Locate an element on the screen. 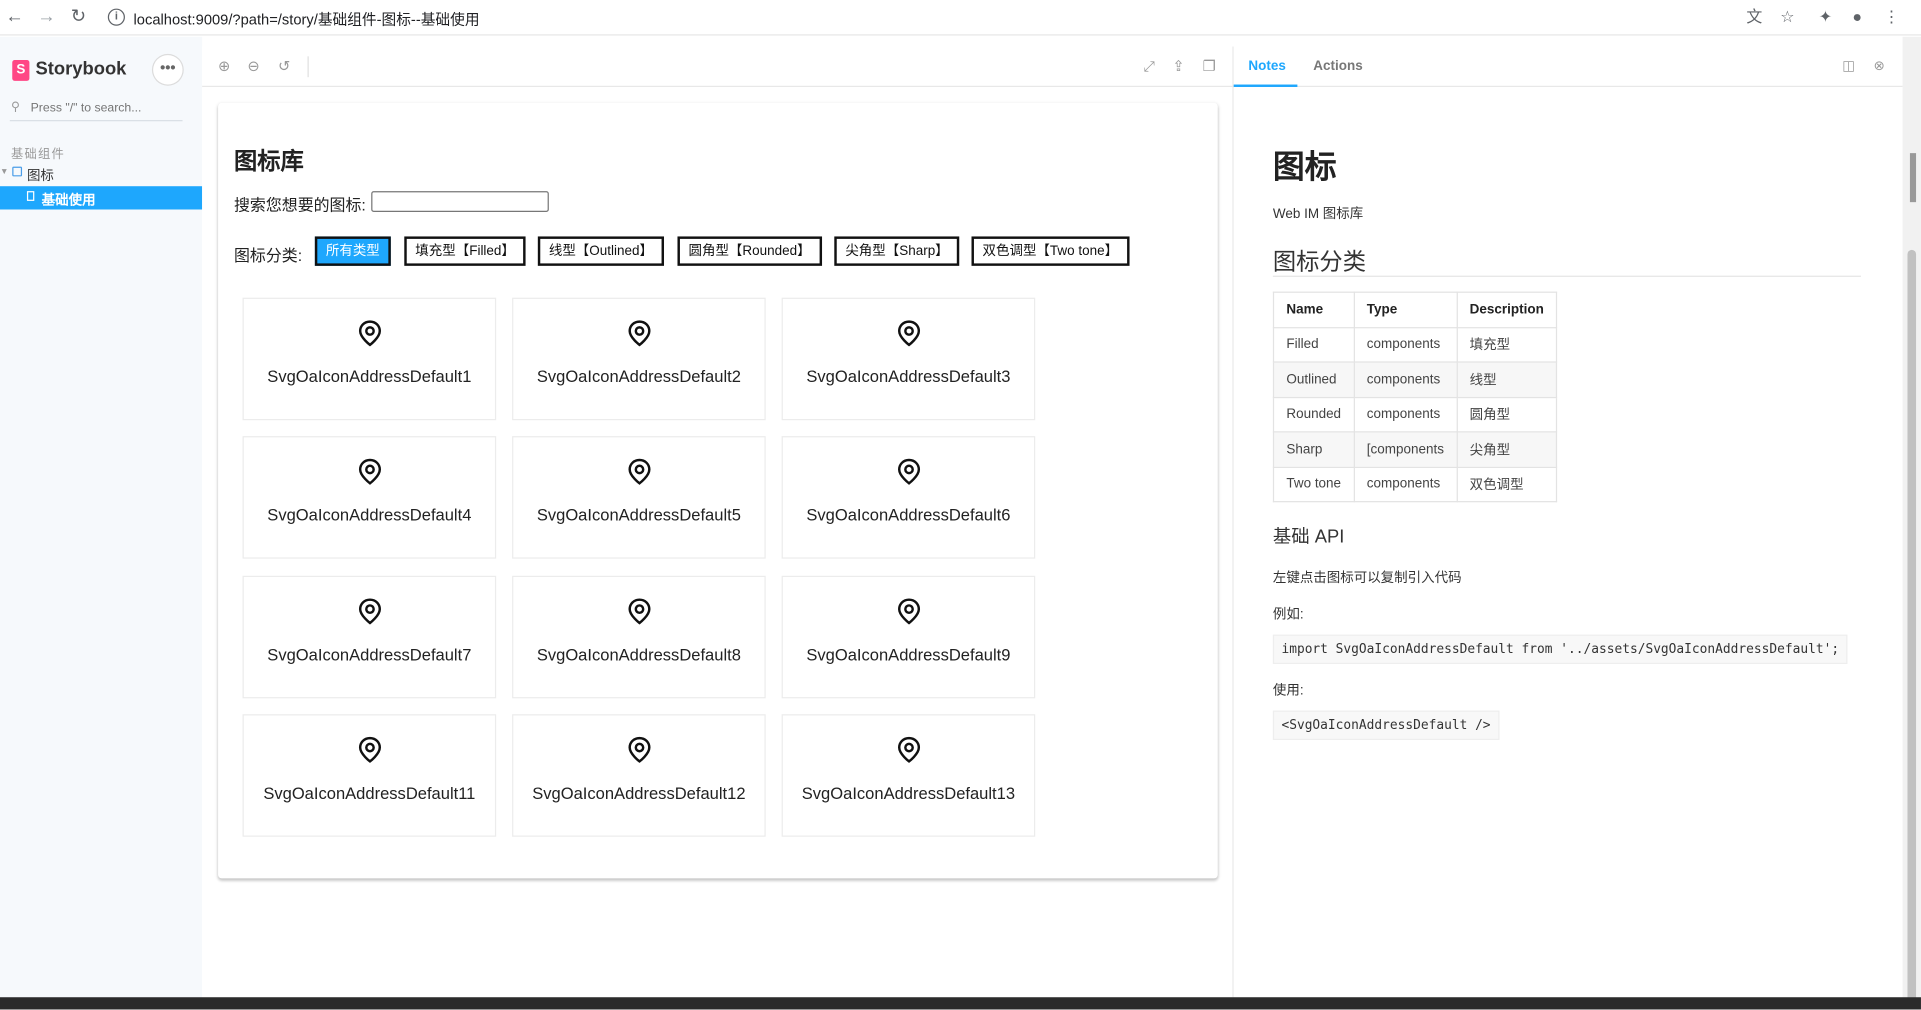 This screenshot has width=1921, height=1010. table-cell: Two tone is located at coordinates (1313, 484).